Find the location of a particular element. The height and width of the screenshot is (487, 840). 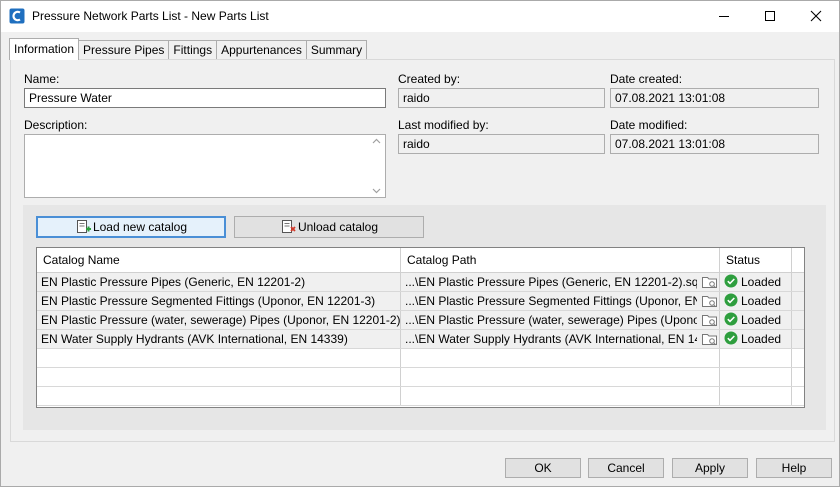

tab-pressure-pipes: Pressure Pipes is located at coordinates (124, 50).